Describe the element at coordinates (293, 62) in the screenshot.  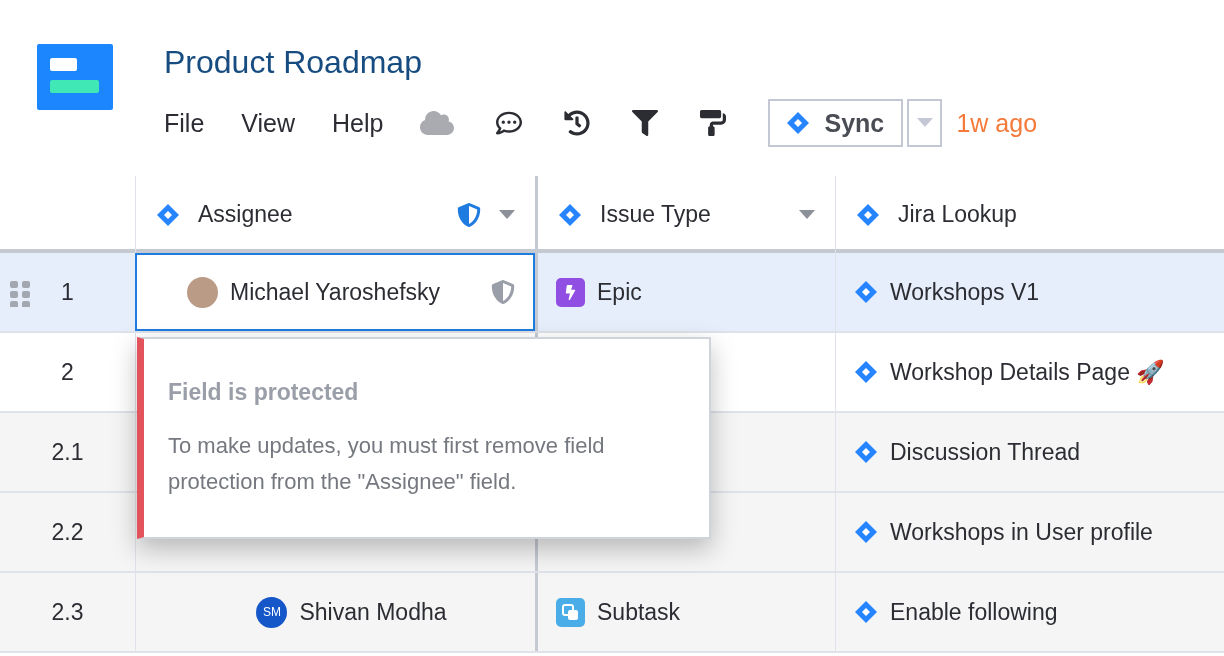
I see `document-title: Product Roadmap` at that location.